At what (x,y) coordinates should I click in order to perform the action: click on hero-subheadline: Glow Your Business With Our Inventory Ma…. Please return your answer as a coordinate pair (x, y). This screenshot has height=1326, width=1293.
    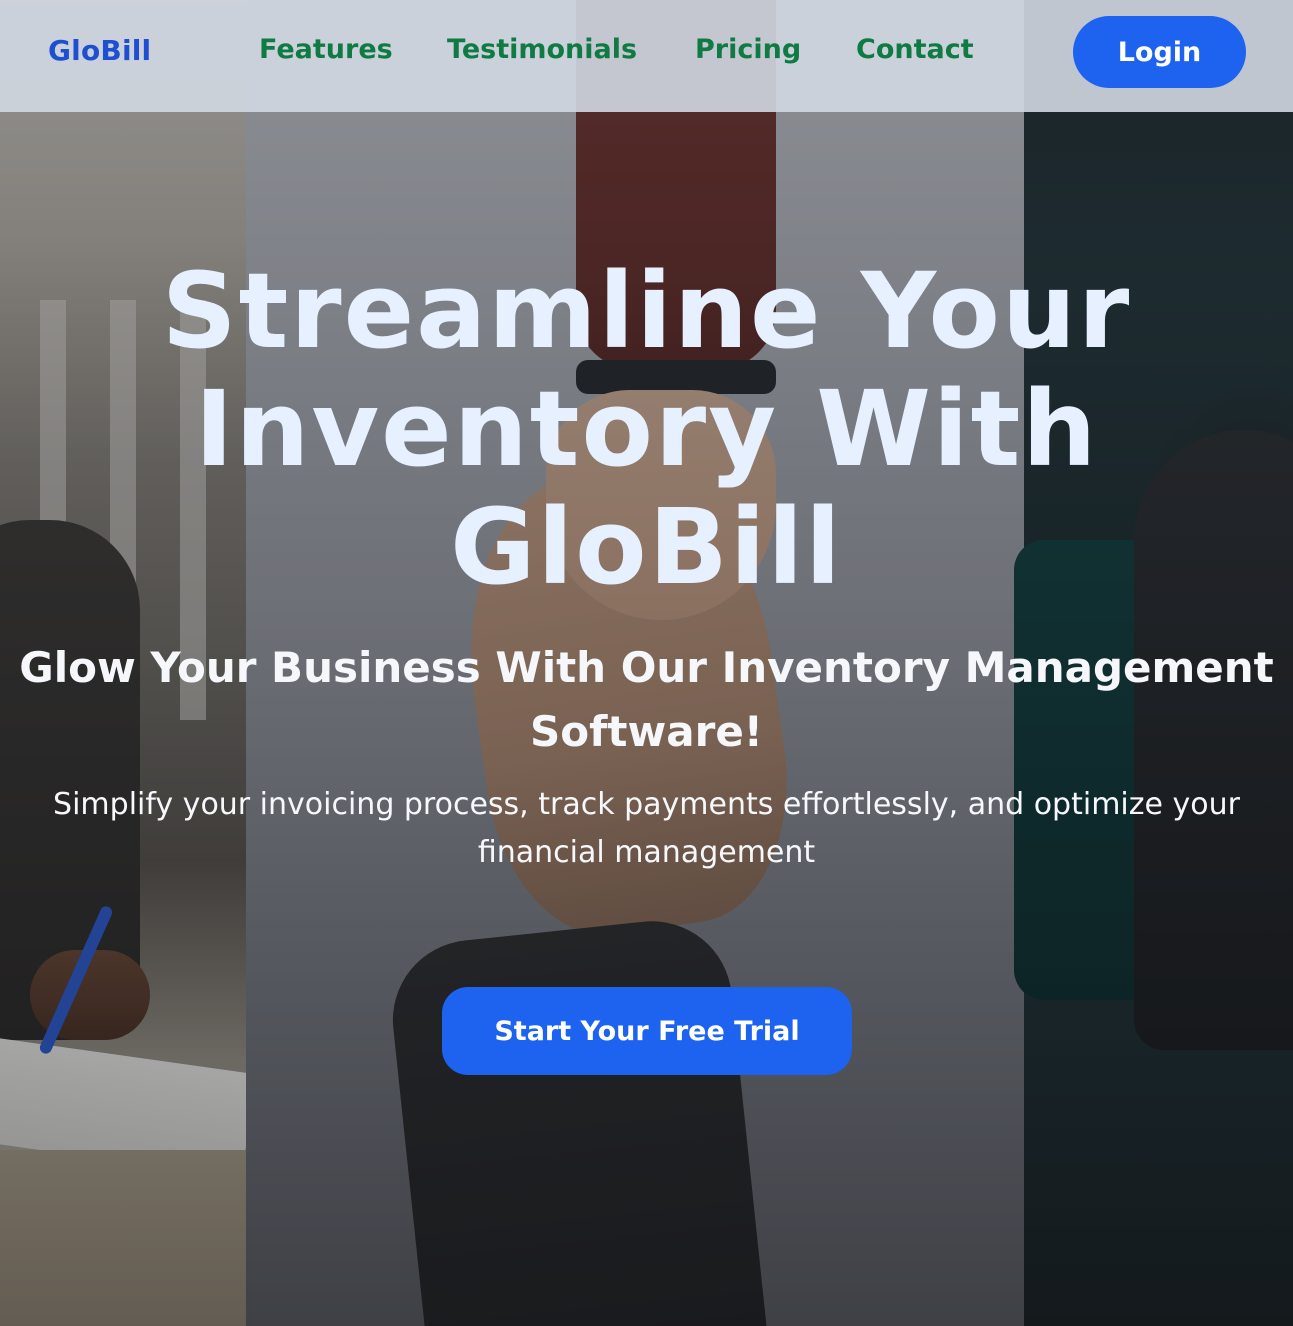
    Looking at the image, I should click on (646, 700).